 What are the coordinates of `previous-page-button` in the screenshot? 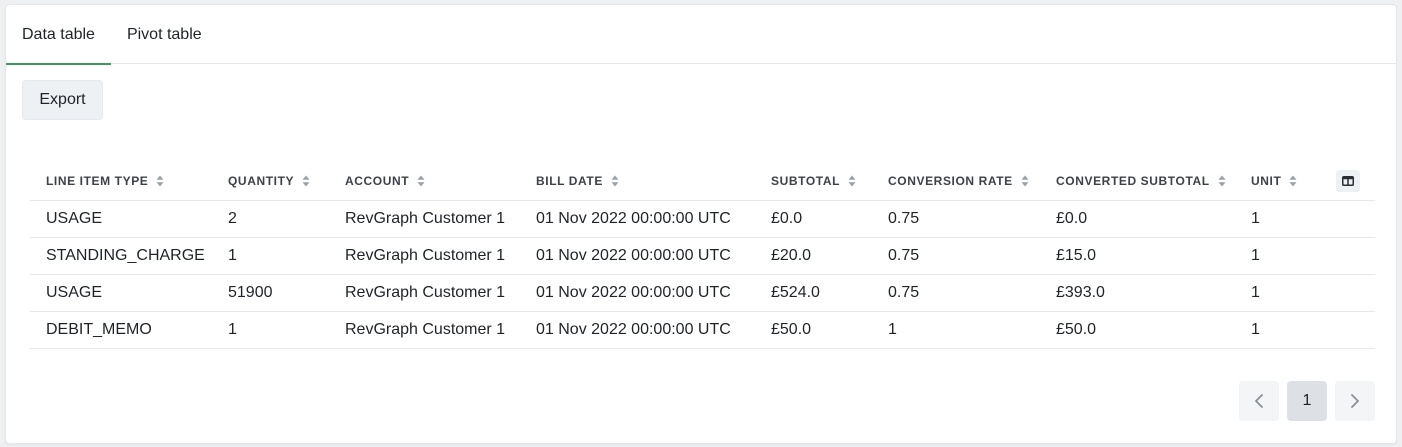 It's located at (1259, 401).